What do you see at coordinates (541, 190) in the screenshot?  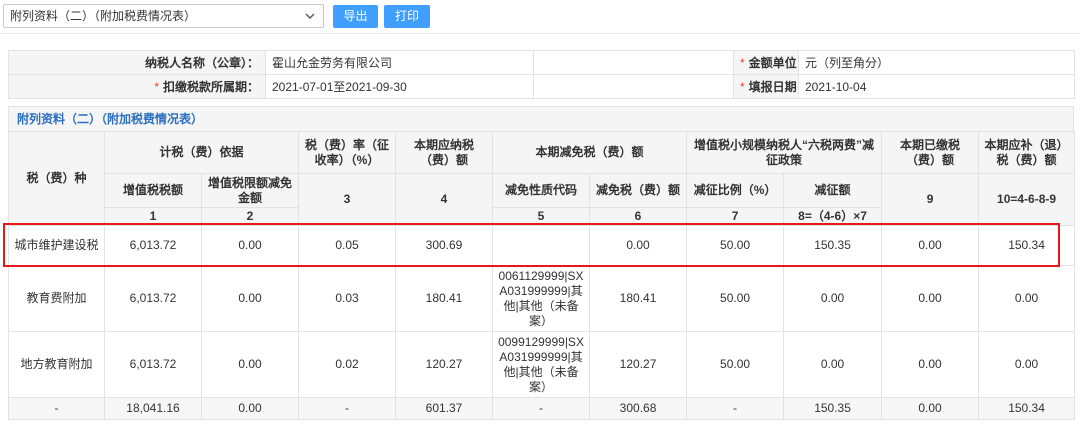 I see `header-relief-code: 减免性质代码` at bounding box center [541, 190].